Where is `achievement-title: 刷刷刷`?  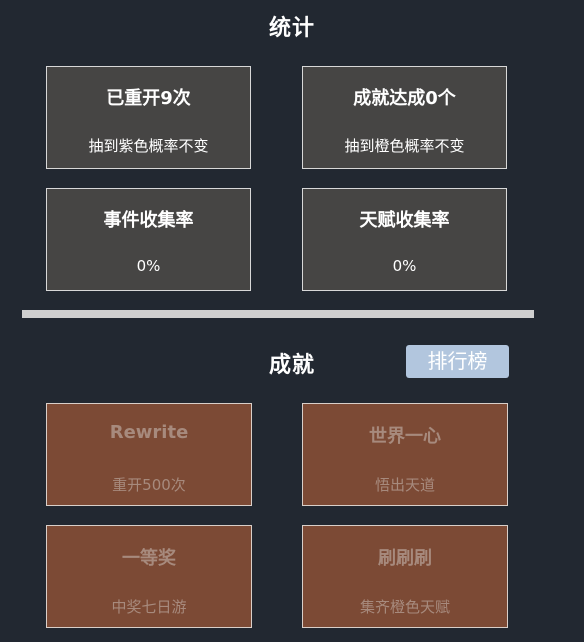
achievement-title: 刷刷刷 is located at coordinates (405, 558).